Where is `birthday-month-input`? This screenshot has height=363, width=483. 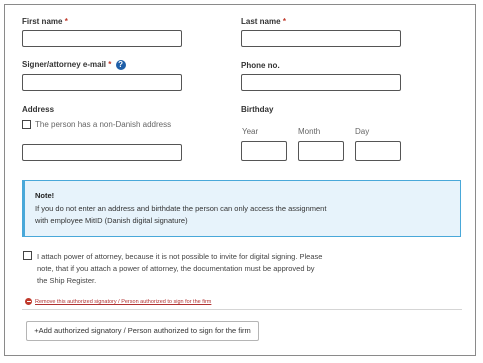
birthday-month-input is located at coordinates (321, 151).